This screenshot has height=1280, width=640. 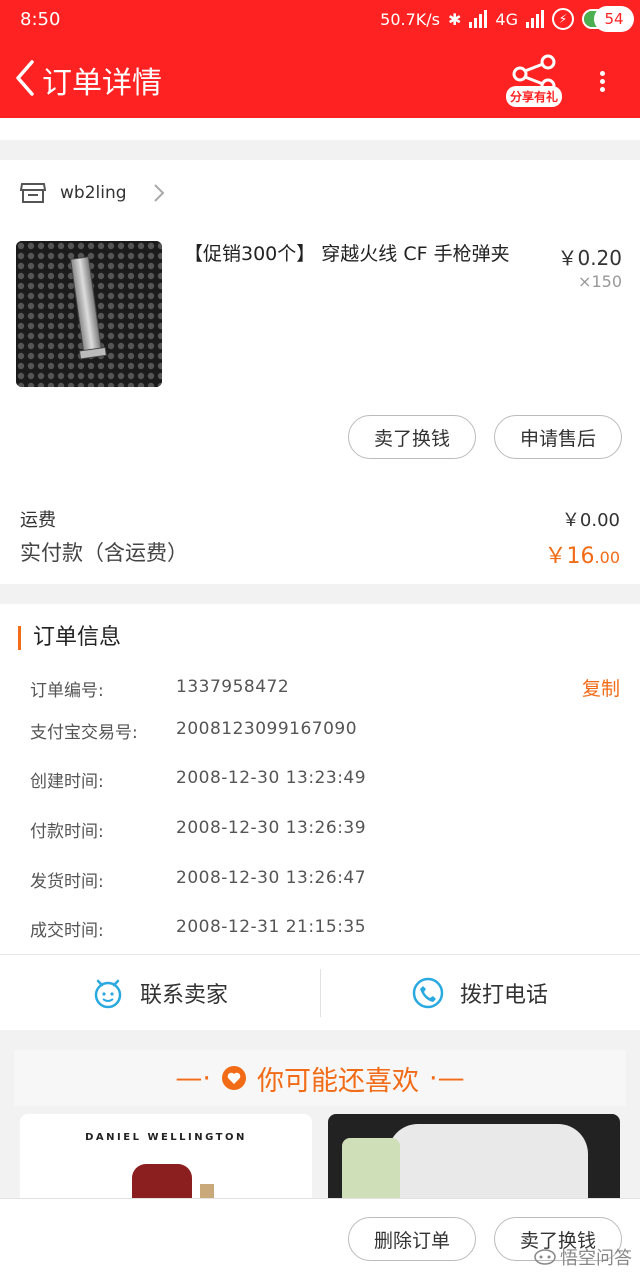 I want to click on alipay-no-label: 支付宝交易号:, so click(x=84, y=733).